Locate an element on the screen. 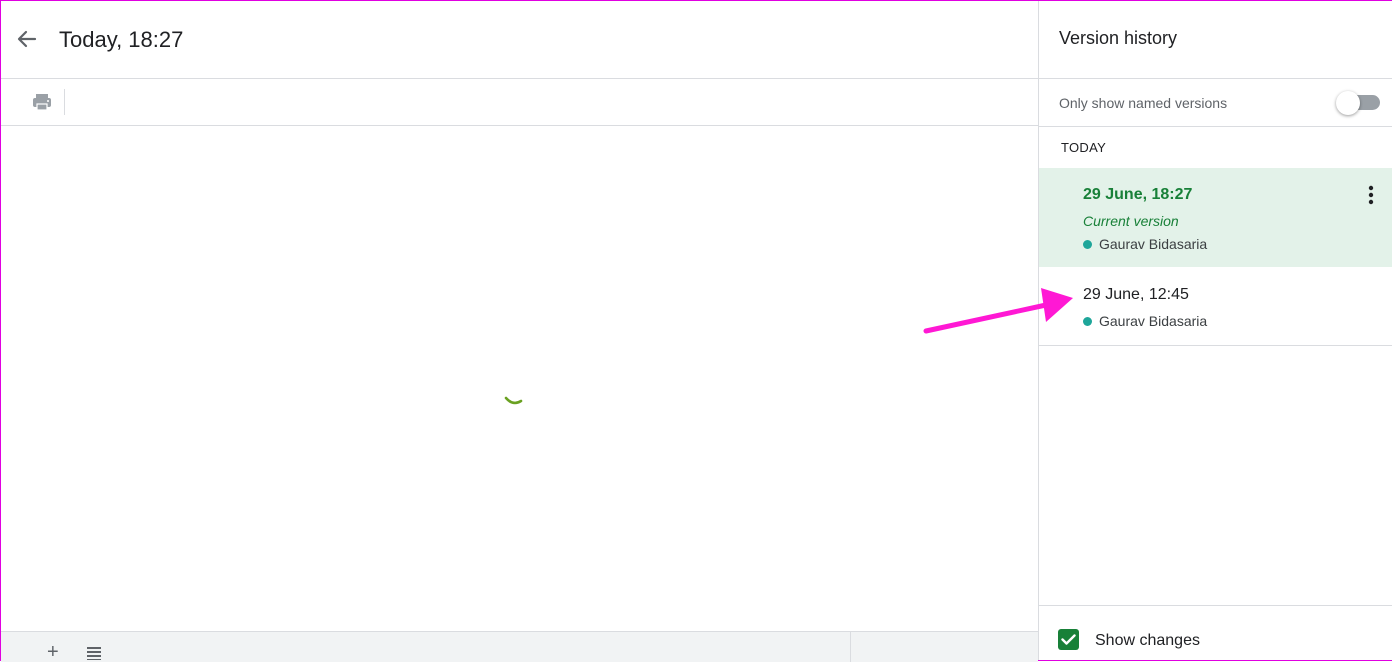 The image size is (1392, 663). sheet-bar-divider is located at coordinates (850, 647).